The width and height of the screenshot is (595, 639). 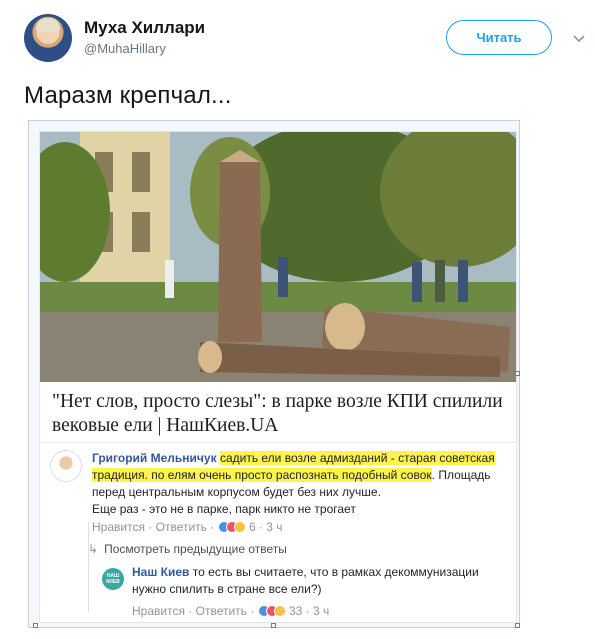 What do you see at coordinates (158, 611) in the screenshot?
I see `reply-like-link: Нравится` at bounding box center [158, 611].